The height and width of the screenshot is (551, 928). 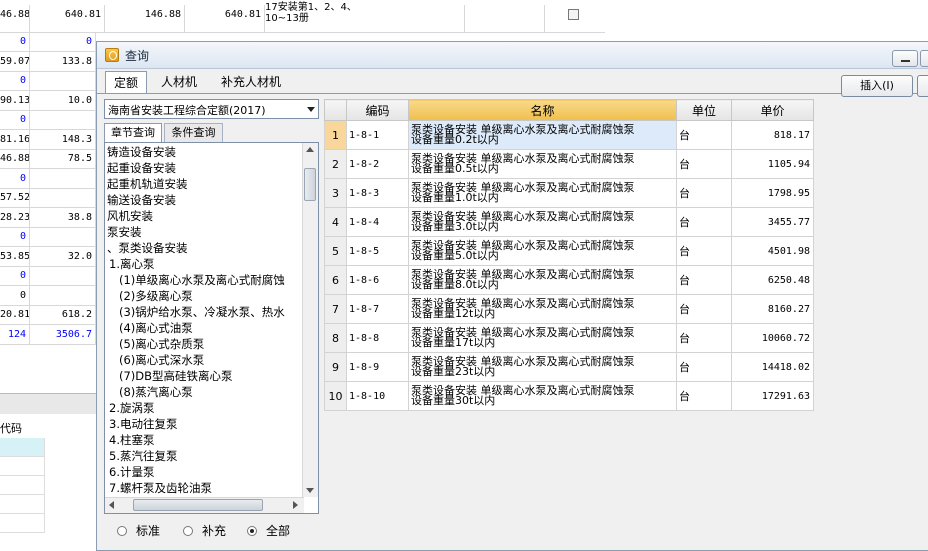 I want to click on tree-item: 起重设备安装, so click(x=141, y=168).